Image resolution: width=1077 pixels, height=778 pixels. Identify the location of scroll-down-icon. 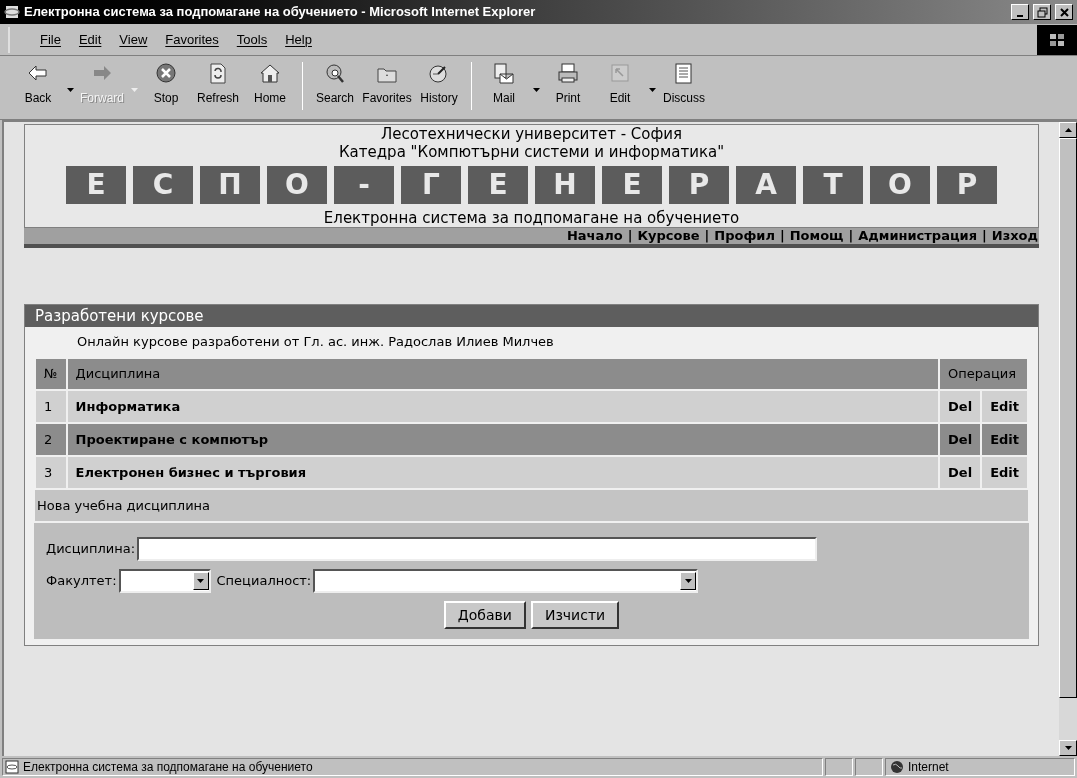
(1068, 748).